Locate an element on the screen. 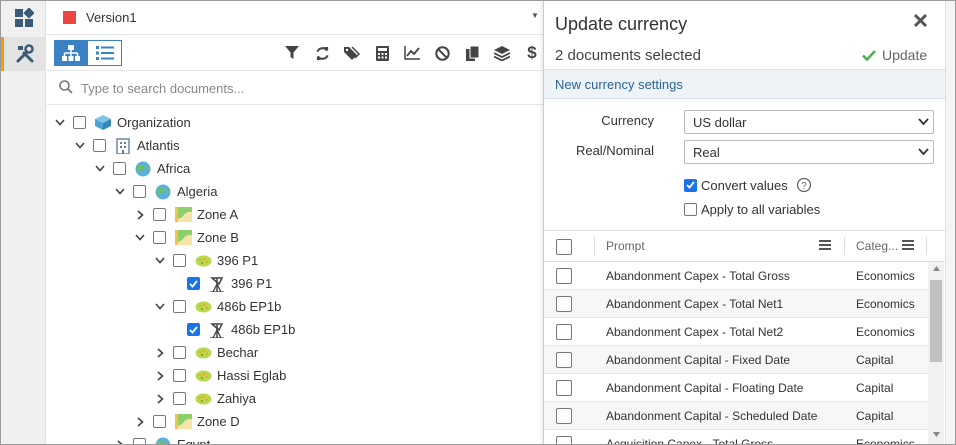 This screenshot has height=445, width=956. tree-node: Zone A is located at coordinates (185, 214).